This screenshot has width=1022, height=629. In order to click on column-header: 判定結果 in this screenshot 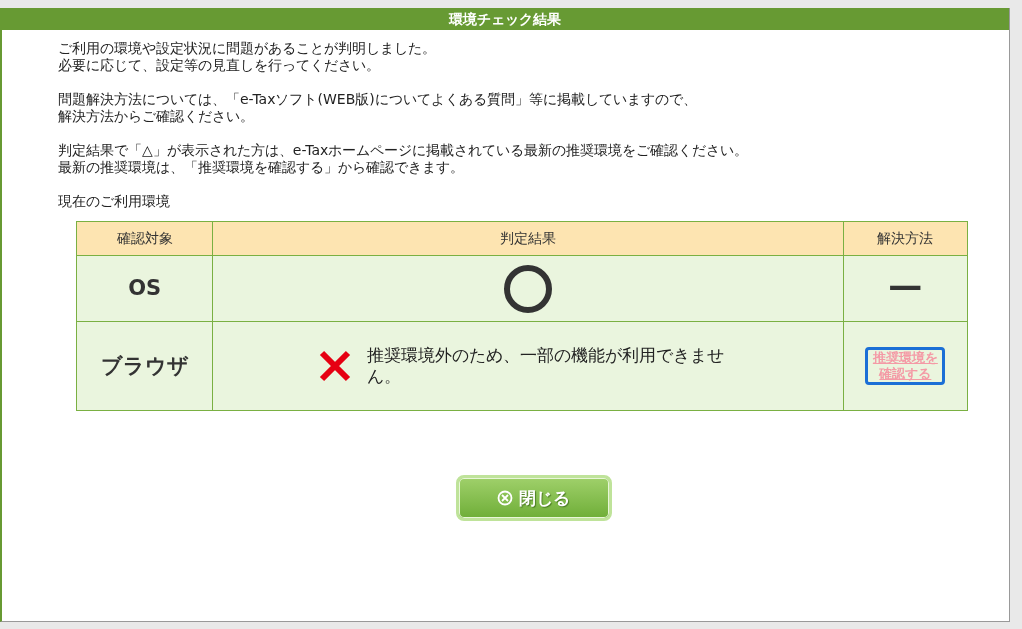, I will do `click(528, 238)`.